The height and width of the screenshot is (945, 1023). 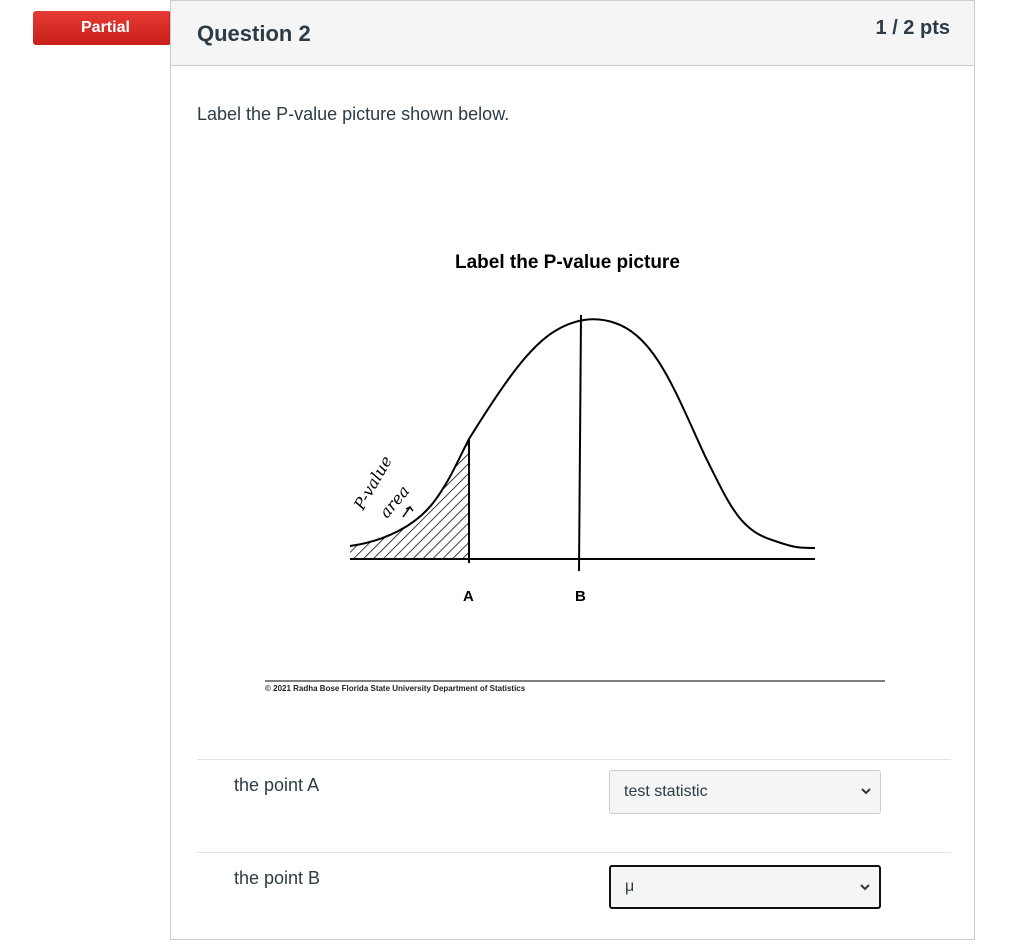 What do you see at coordinates (277, 878) in the screenshot?
I see `answer-label-b: the point B` at bounding box center [277, 878].